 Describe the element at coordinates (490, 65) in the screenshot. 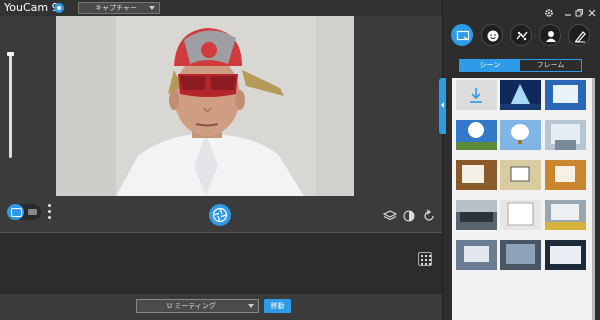

I see `tab-scene: シーン` at that location.